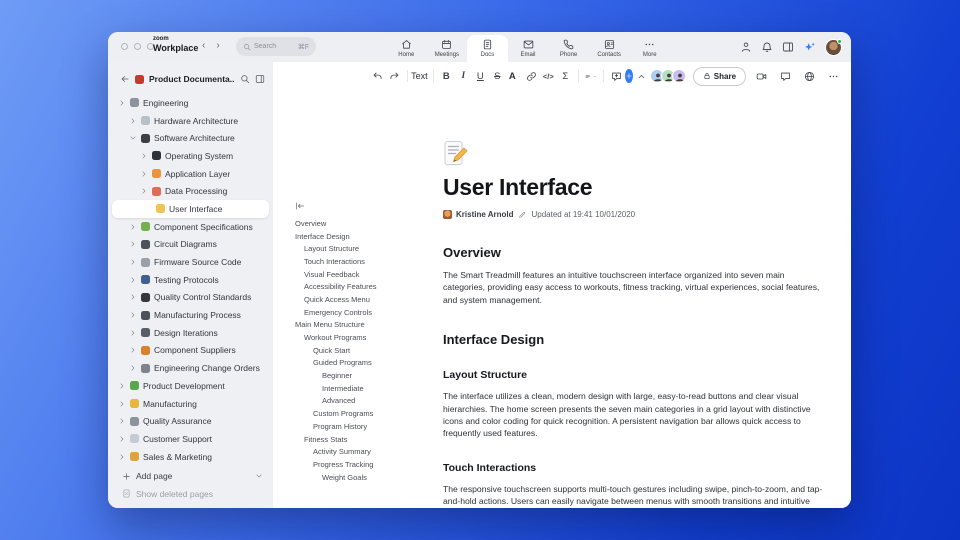 This screenshot has height=540, width=960. Describe the element at coordinates (133, 138) in the screenshot. I see `chevron-down-icon` at that location.